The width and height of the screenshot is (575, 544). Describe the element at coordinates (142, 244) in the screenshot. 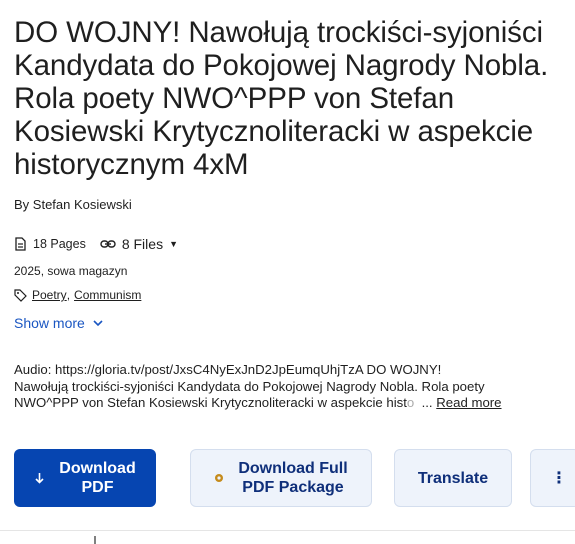

I see `file-count: 8 Files` at that location.